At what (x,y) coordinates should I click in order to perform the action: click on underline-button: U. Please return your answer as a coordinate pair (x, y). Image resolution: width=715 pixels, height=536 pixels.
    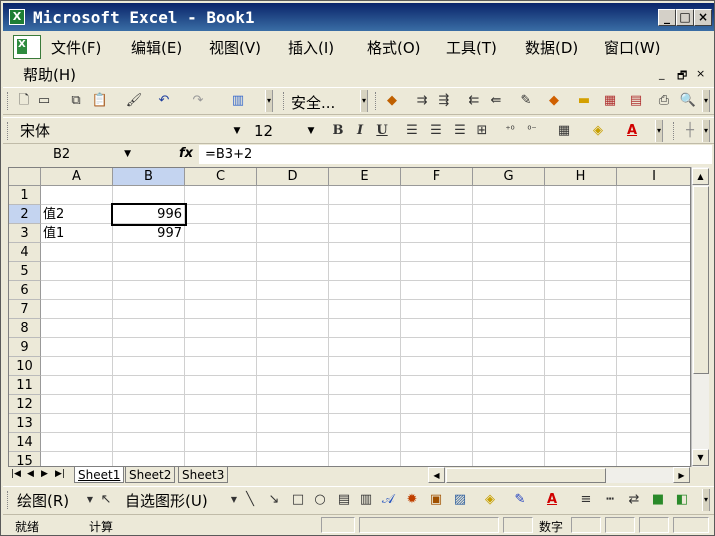
    Looking at the image, I should click on (382, 131).